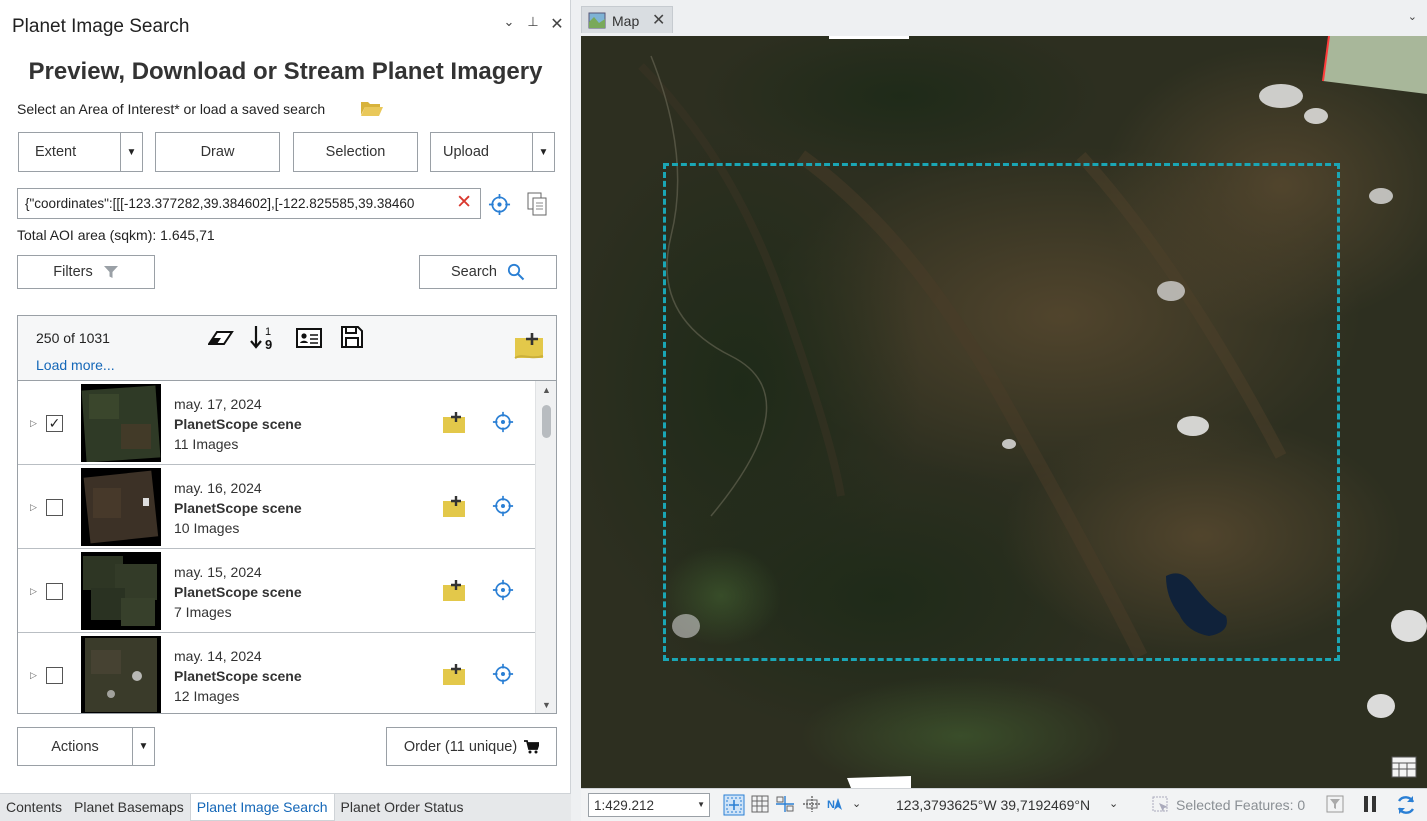 The width and height of the screenshot is (1427, 821). Describe the element at coordinates (352, 337) in the screenshot. I see `save-icon` at that location.